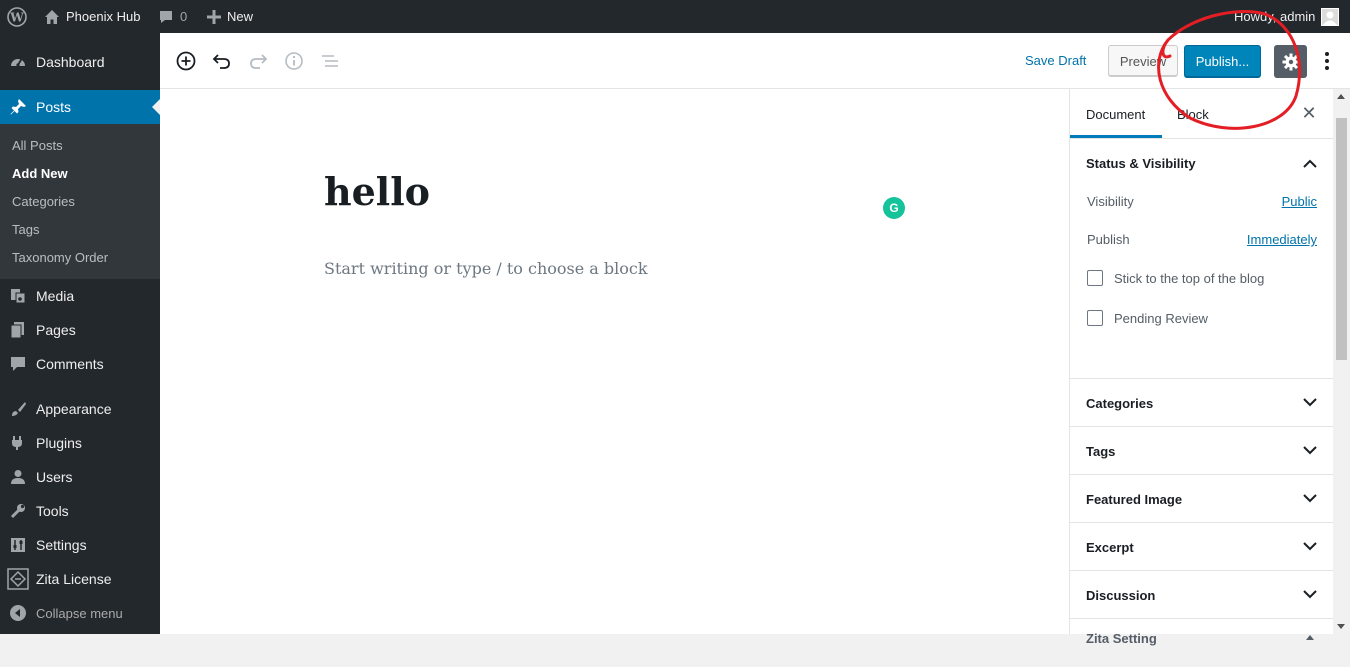 The width and height of the screenshot is (1350, 667). What do you see at coordinates (166, 16) in the screenshot?
I see `comment-bubble-icon` at bounding box center [166, 16].